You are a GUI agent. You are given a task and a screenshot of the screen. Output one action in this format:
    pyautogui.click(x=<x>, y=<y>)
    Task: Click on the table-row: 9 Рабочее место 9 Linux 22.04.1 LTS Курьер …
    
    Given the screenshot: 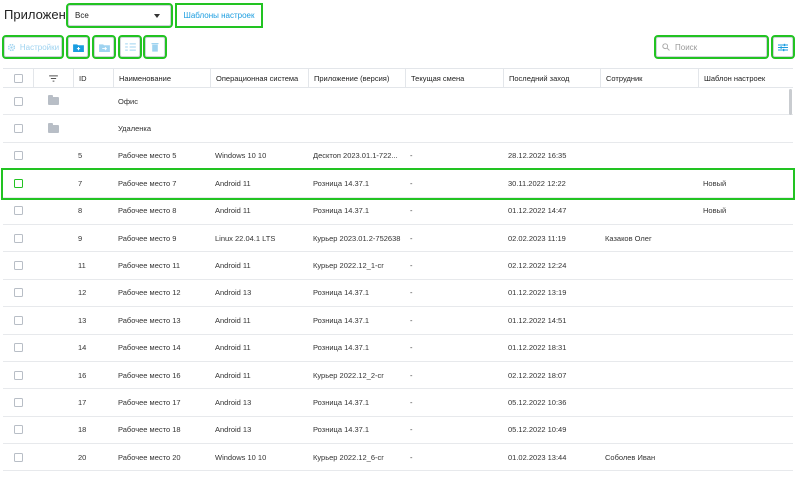 What is the action you would take?
    pyautogui.click(x=398, y=239)
    